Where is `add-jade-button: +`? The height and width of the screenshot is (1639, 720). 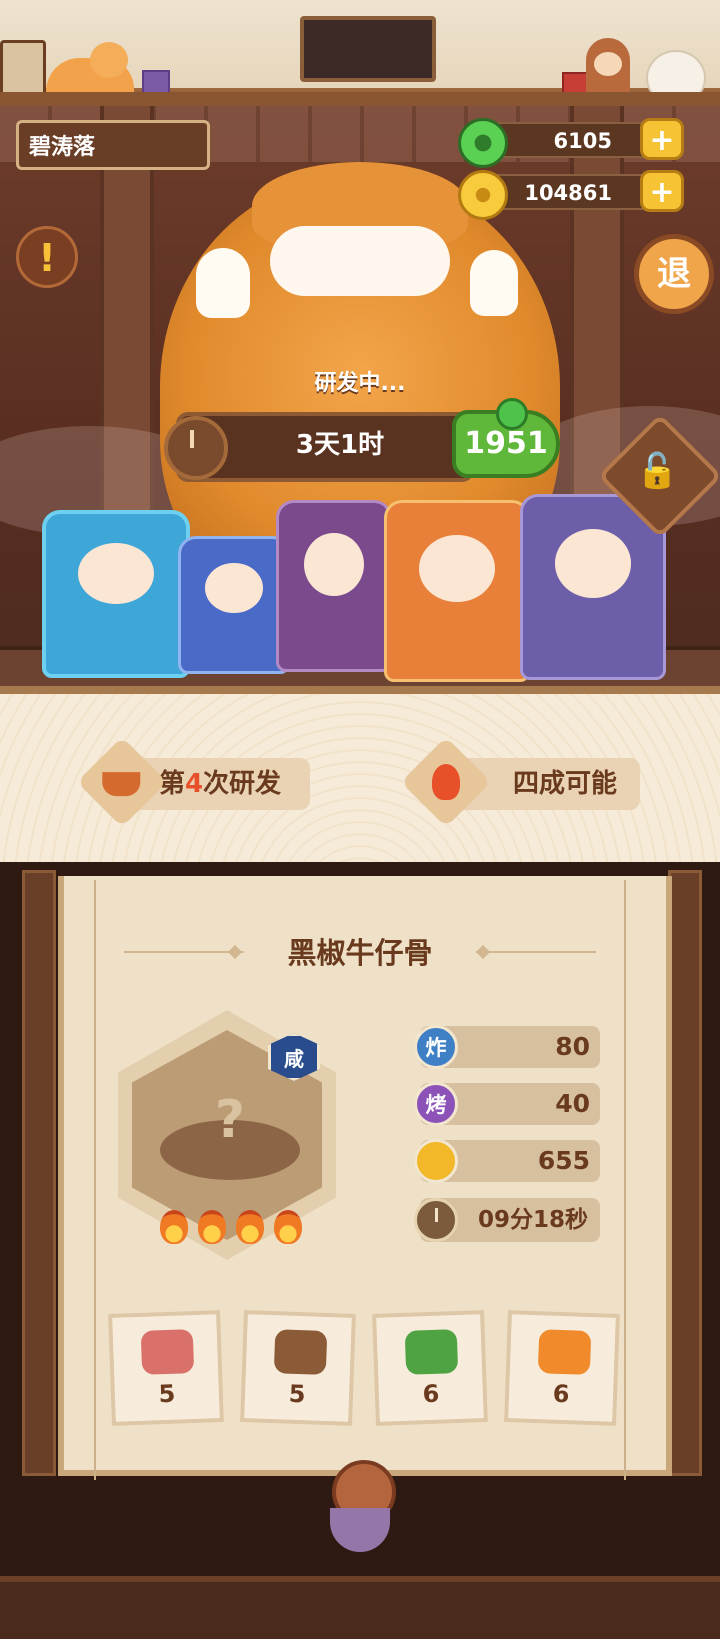
add-jade-button: + is located at coordinates (662, 139).